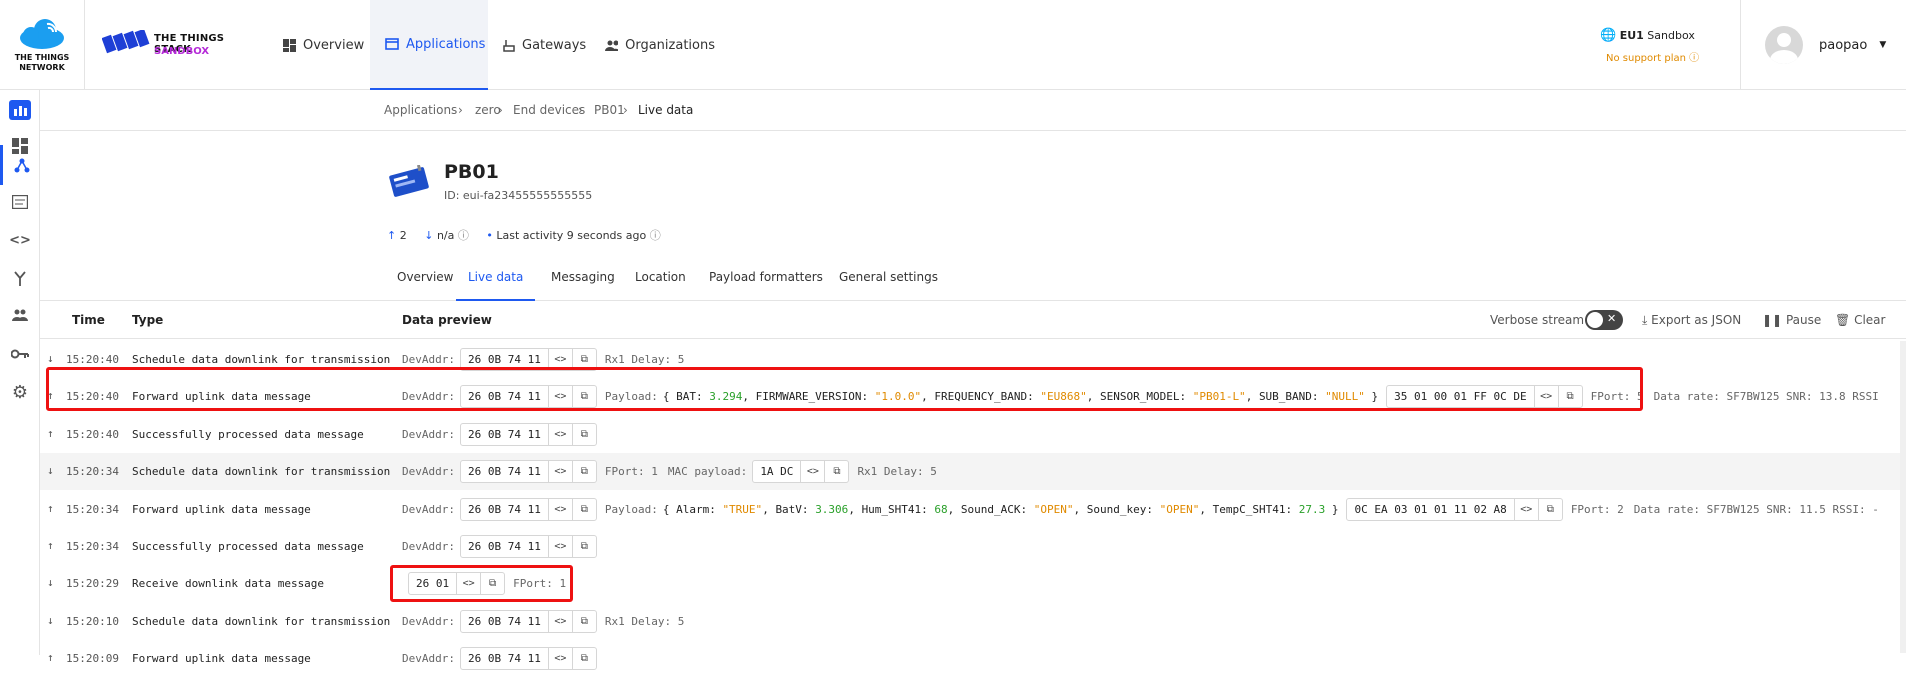 Image resolution: width=1906 pixels, height=677 pixels. What do you see at coordinates (496, 285) in the screenshot?
I see `tab-live-data: Live data` at bounding box center [496, 285].